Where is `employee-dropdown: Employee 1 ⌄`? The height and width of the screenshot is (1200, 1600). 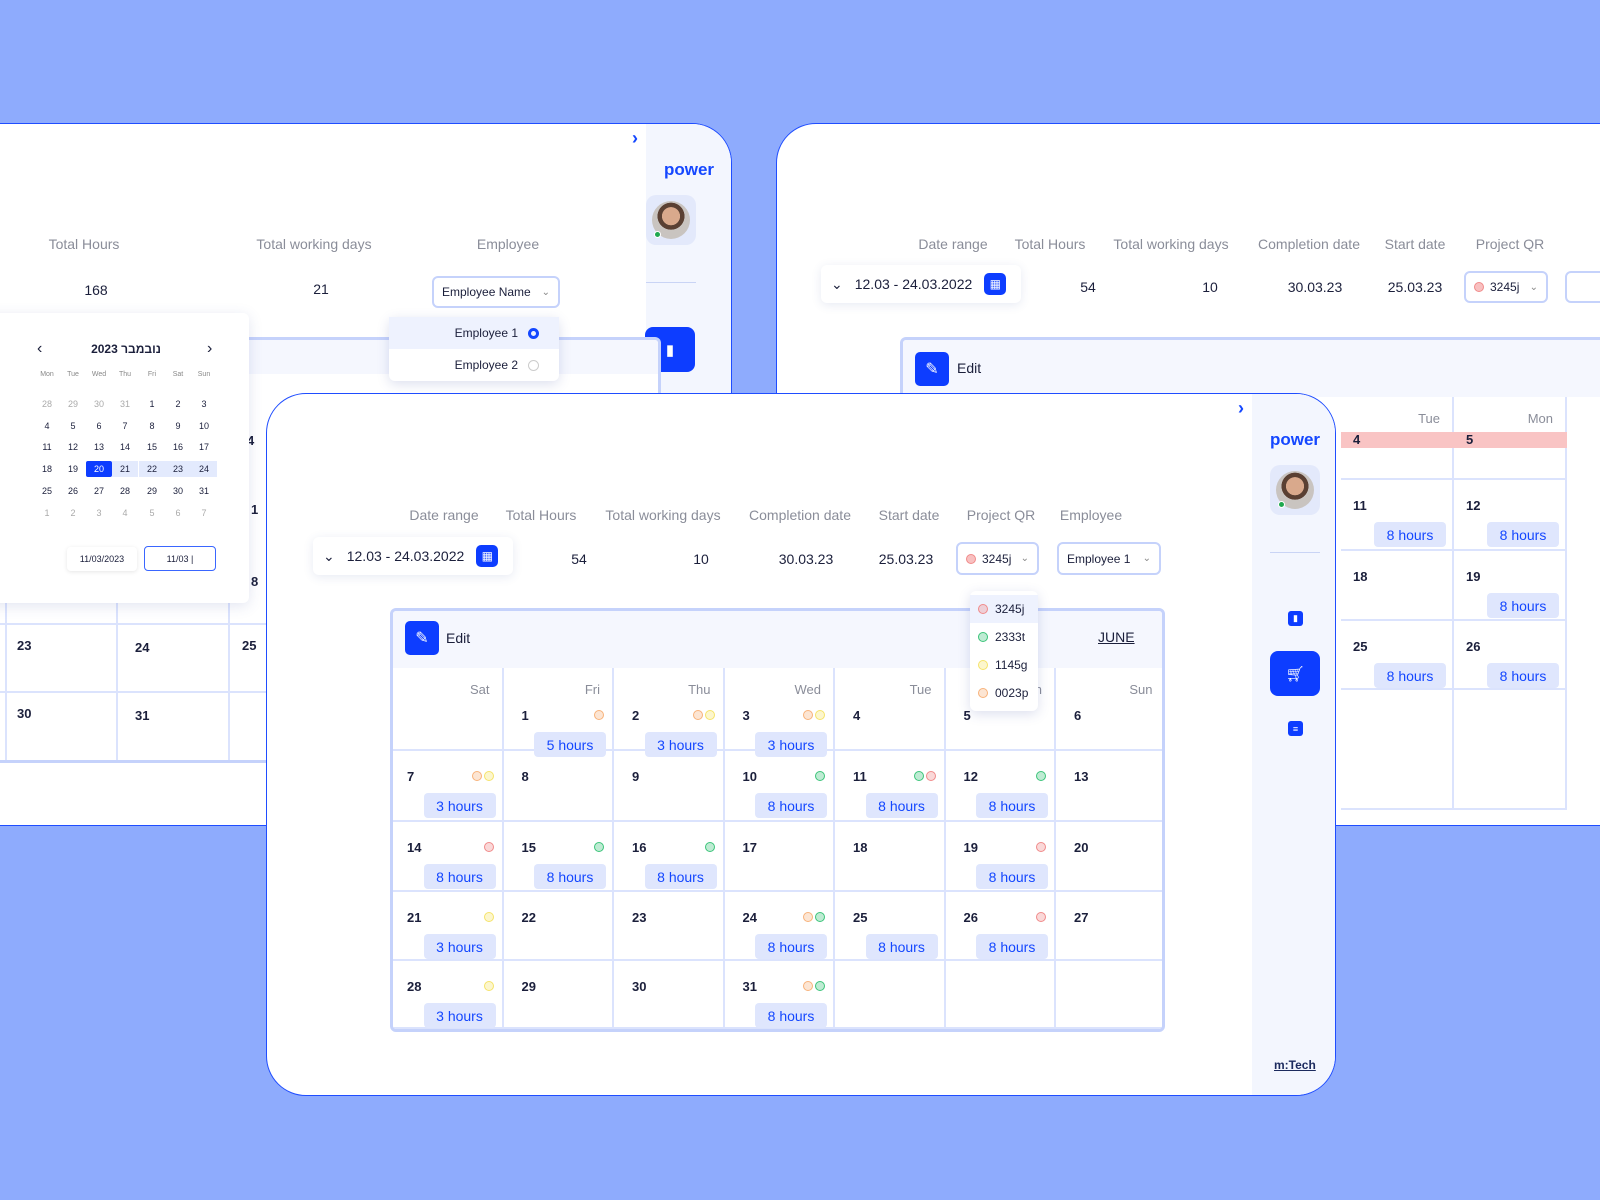 employee-dropdown: Employee 1 ⌄ is located at coordinates (1109, 558).